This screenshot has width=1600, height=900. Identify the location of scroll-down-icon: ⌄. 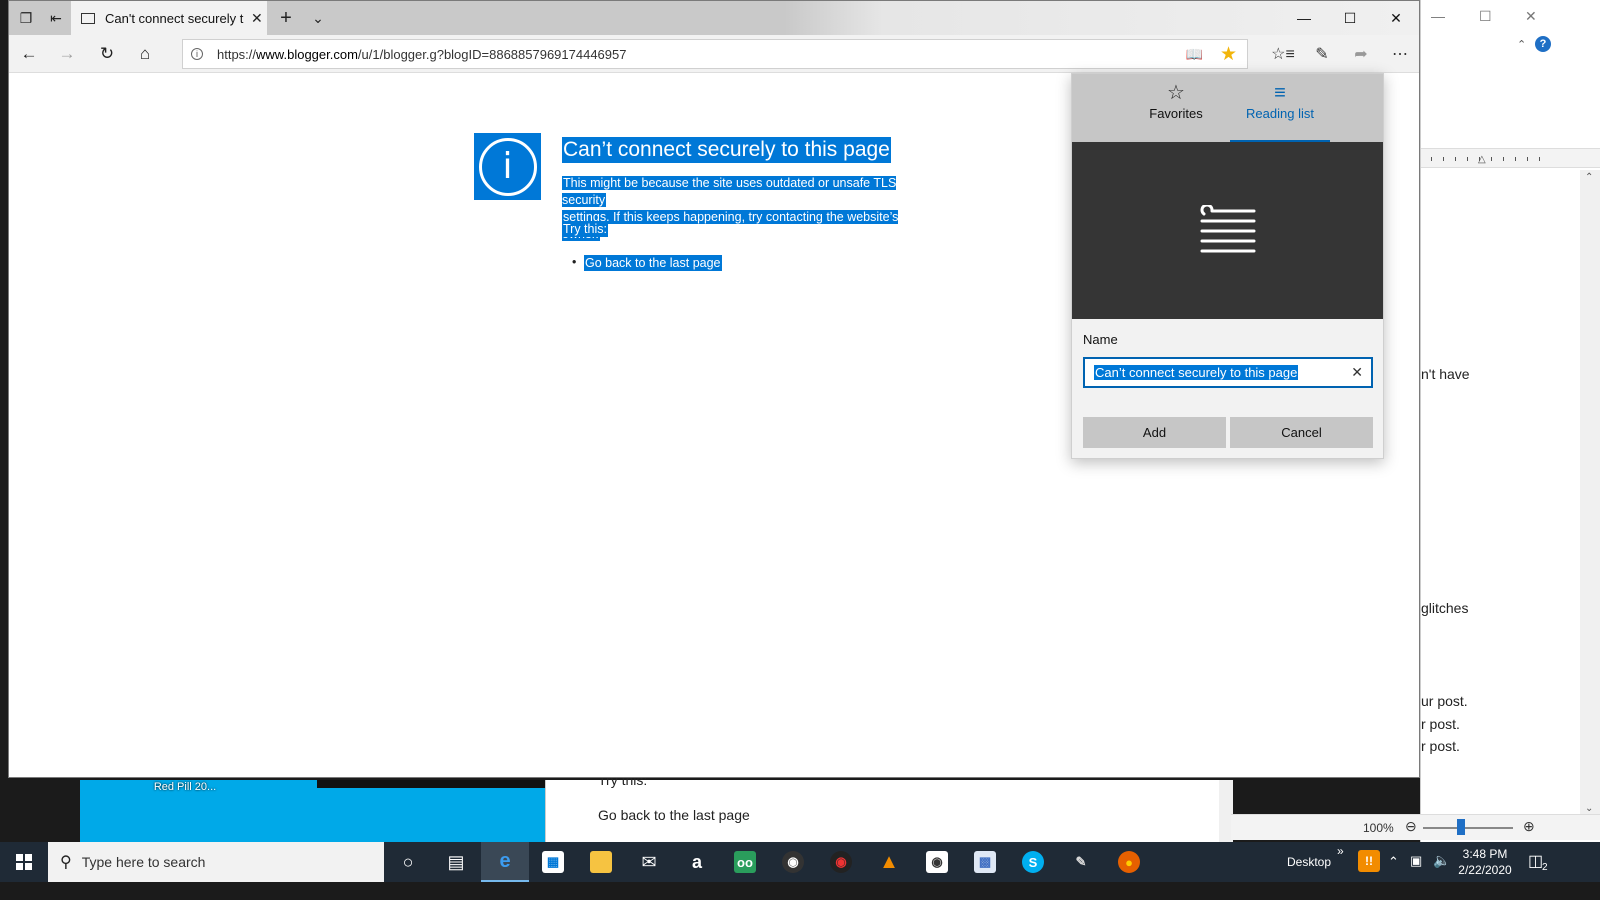
(1589, 808).